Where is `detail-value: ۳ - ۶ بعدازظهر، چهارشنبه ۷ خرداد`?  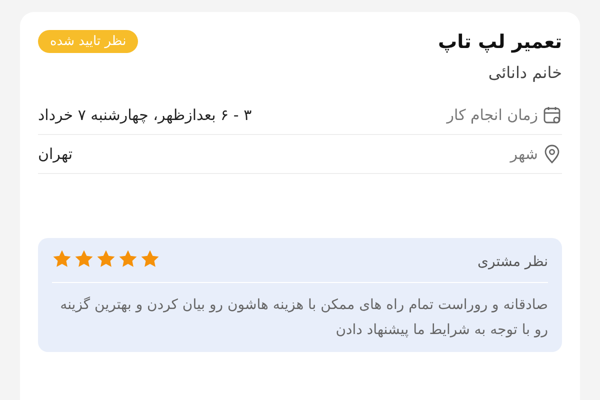
detail-value: ۳ - ۶ بعدازظهر، چهارشنبه ۷ خرداد is located at coordinates (145, 115).